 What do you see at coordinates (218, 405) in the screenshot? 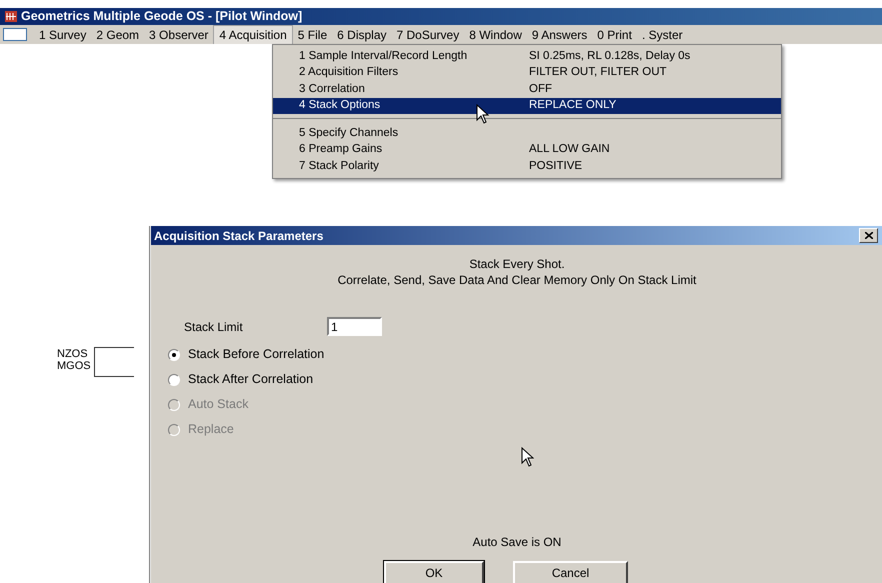
I see `radio-label: Auto Stack` at bounding box center [218, 405].